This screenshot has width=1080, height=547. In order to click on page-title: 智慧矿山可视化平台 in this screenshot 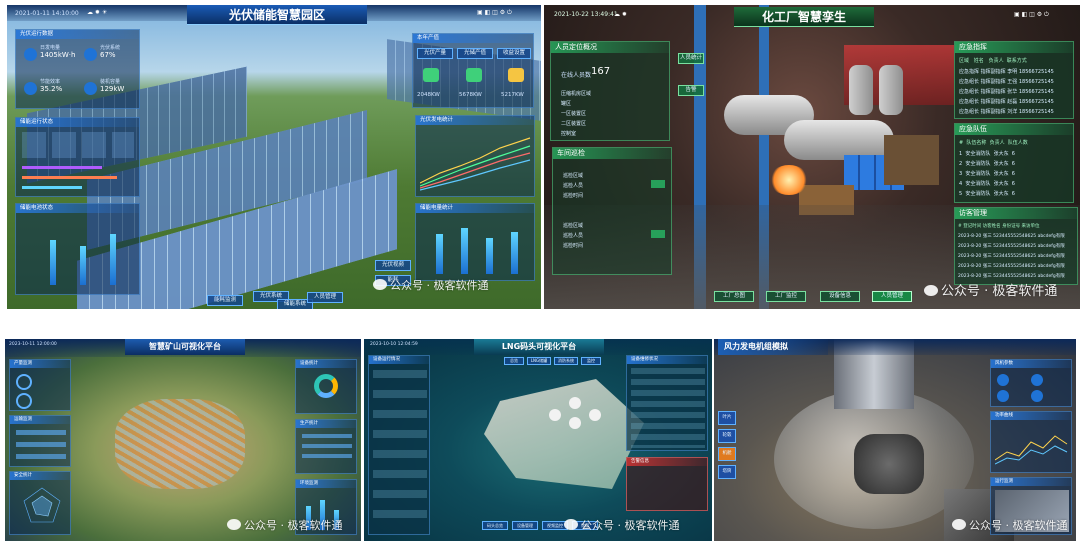, I will do `click(185, 347)`.